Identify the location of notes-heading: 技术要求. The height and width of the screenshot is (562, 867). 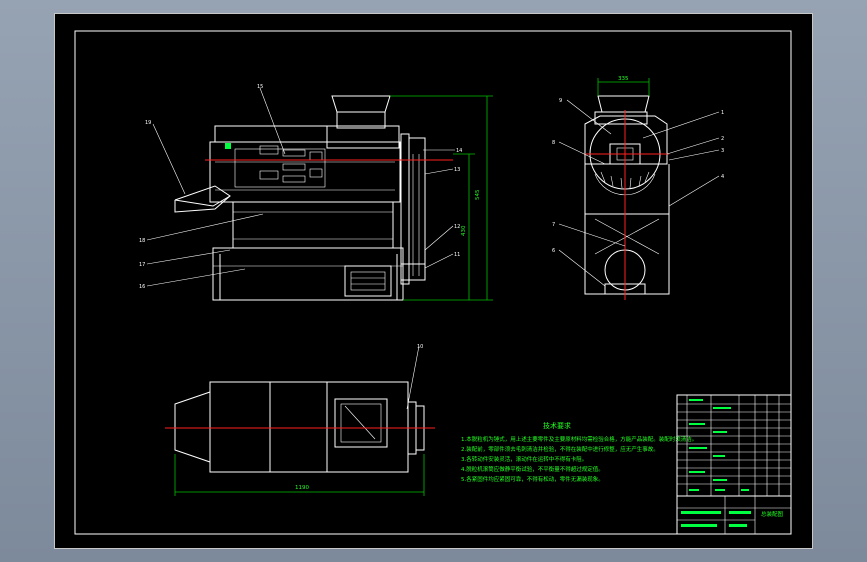
(557, 425).